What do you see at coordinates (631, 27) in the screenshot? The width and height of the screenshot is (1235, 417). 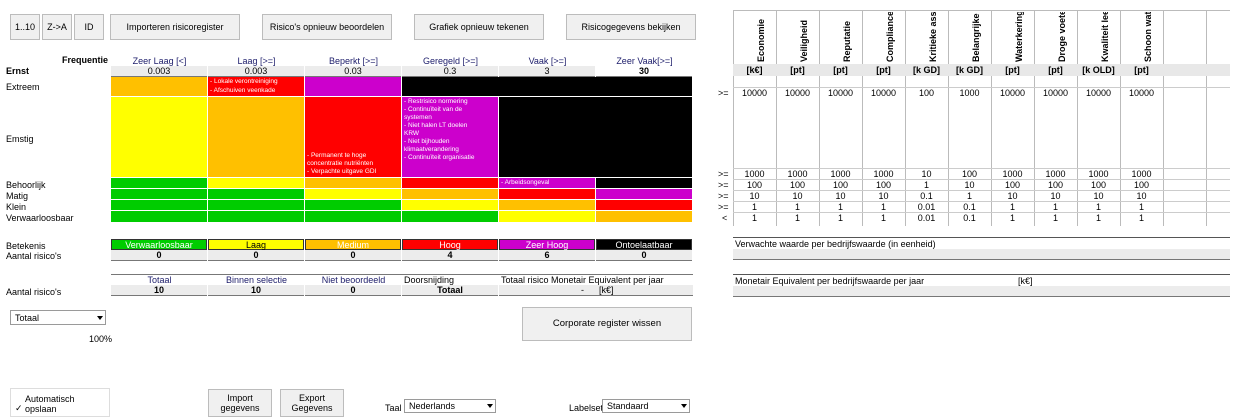 I see `view-risk-data-button: Risicogegevens bekijken` at bounding box center [631, 27].